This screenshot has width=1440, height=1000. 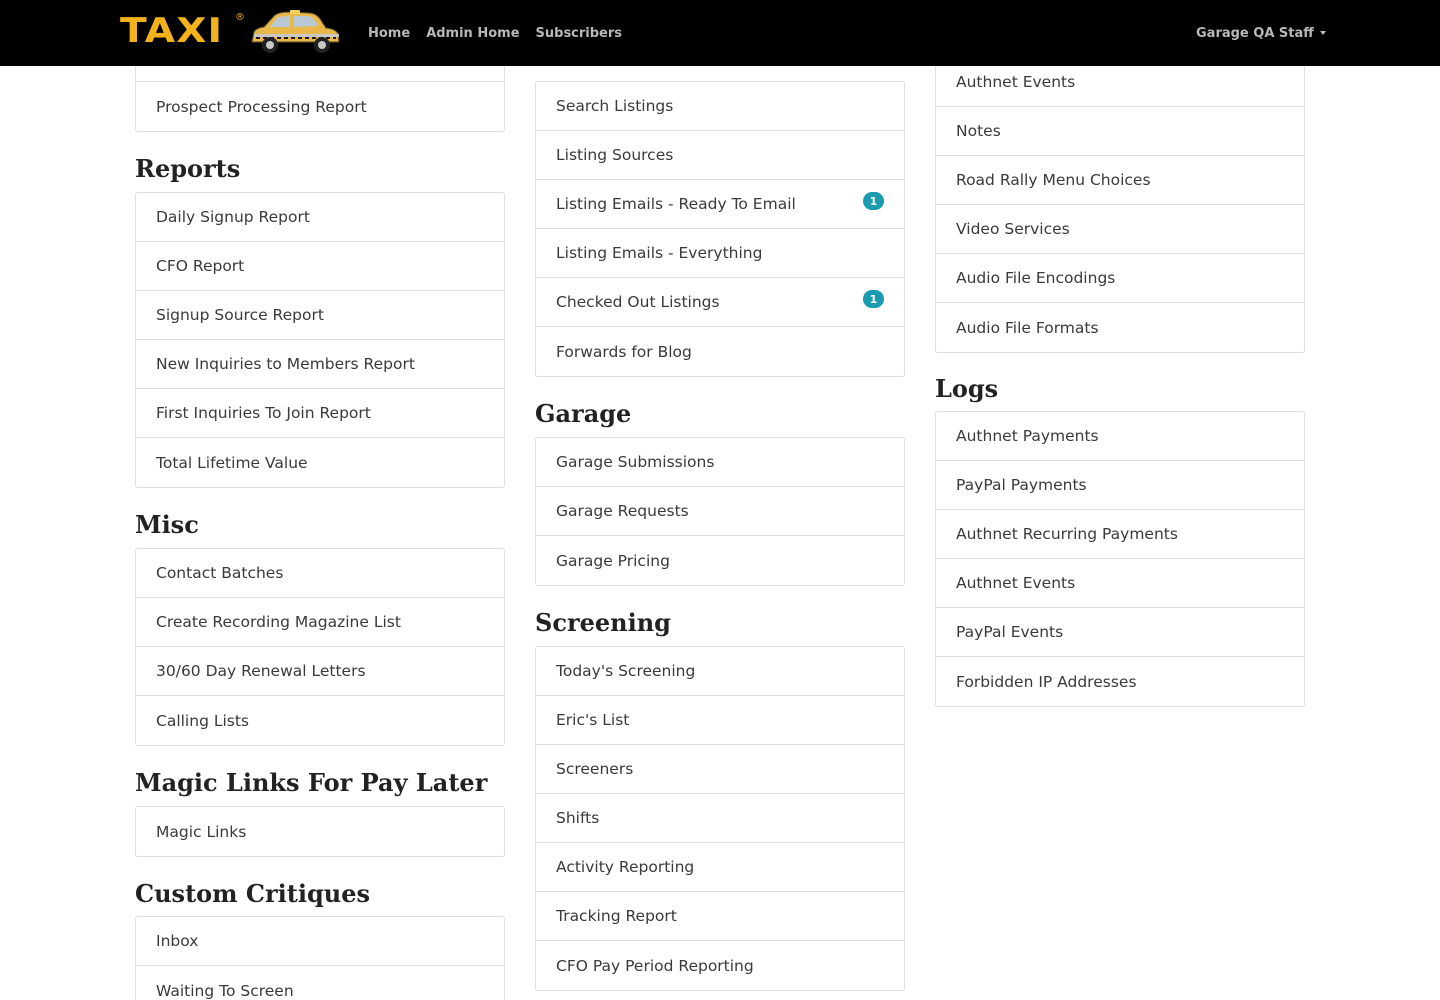 What do you see at coordinates (188, 168) in the screenshot?
I see `section-heading-reports: Reports` at bounding box center [188, 168].